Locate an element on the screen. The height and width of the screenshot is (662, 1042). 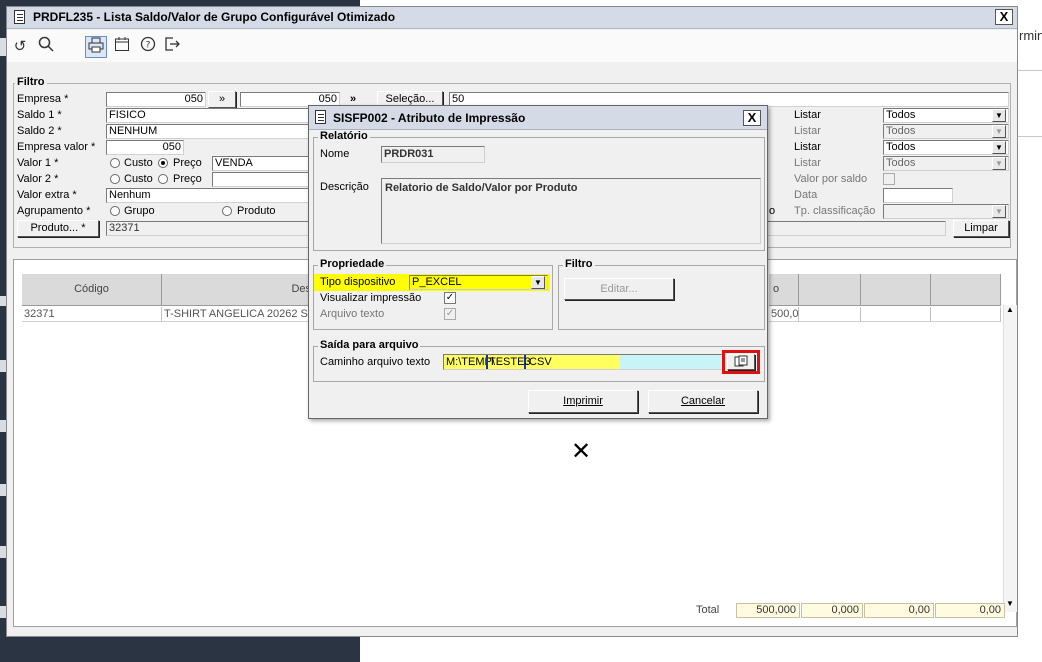
tipo-dispositivo-select: P_EXCEL is located at coordinates (478, 282).